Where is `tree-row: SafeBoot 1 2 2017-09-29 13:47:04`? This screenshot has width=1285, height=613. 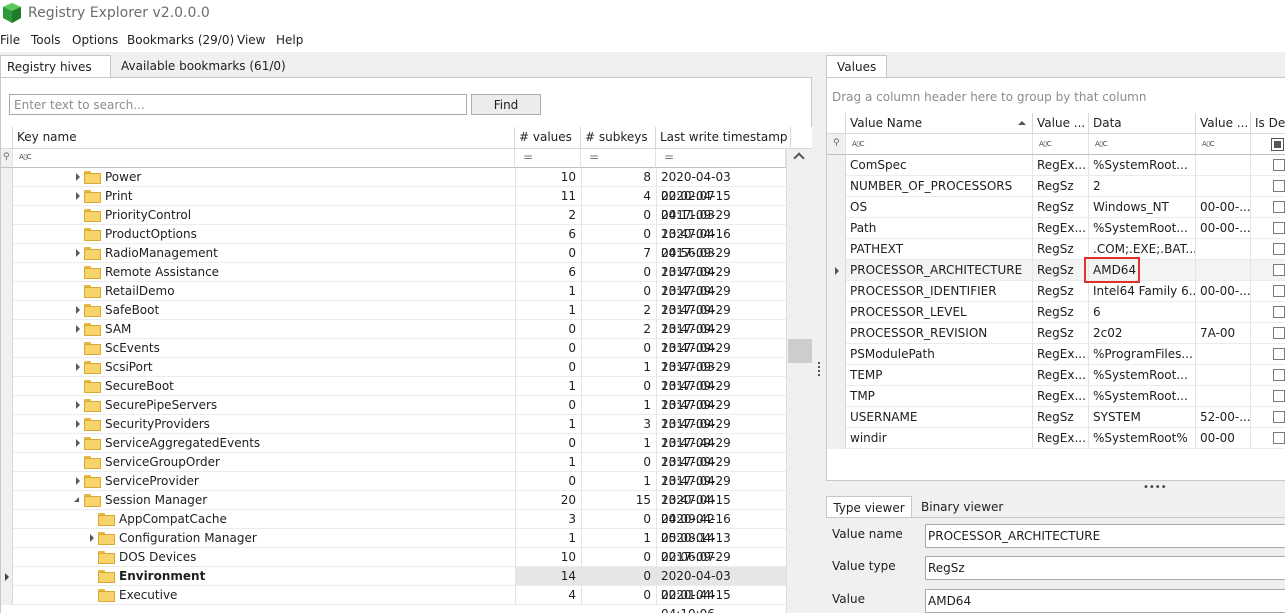 tree-row: SafeBoot 1 2 2017-09-29 13:47:04 is located at coordinates (393, 318).